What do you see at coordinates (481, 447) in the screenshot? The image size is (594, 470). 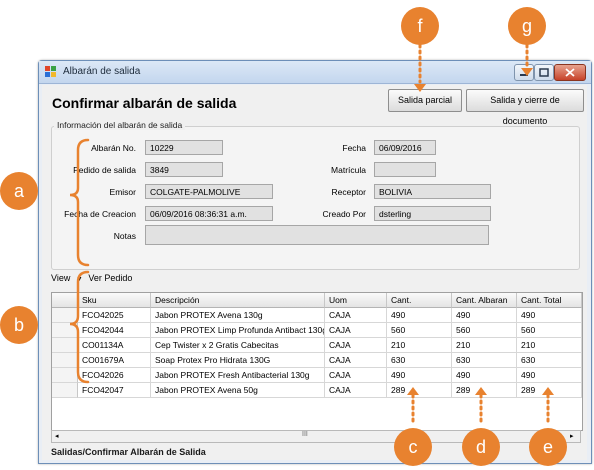 I see `annotation-d: d` at bounding box center [481, 447].